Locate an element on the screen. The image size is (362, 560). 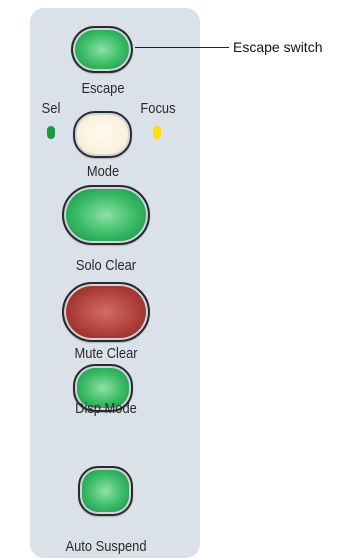
escape-label: Escape is located at coordinates (103, 88).